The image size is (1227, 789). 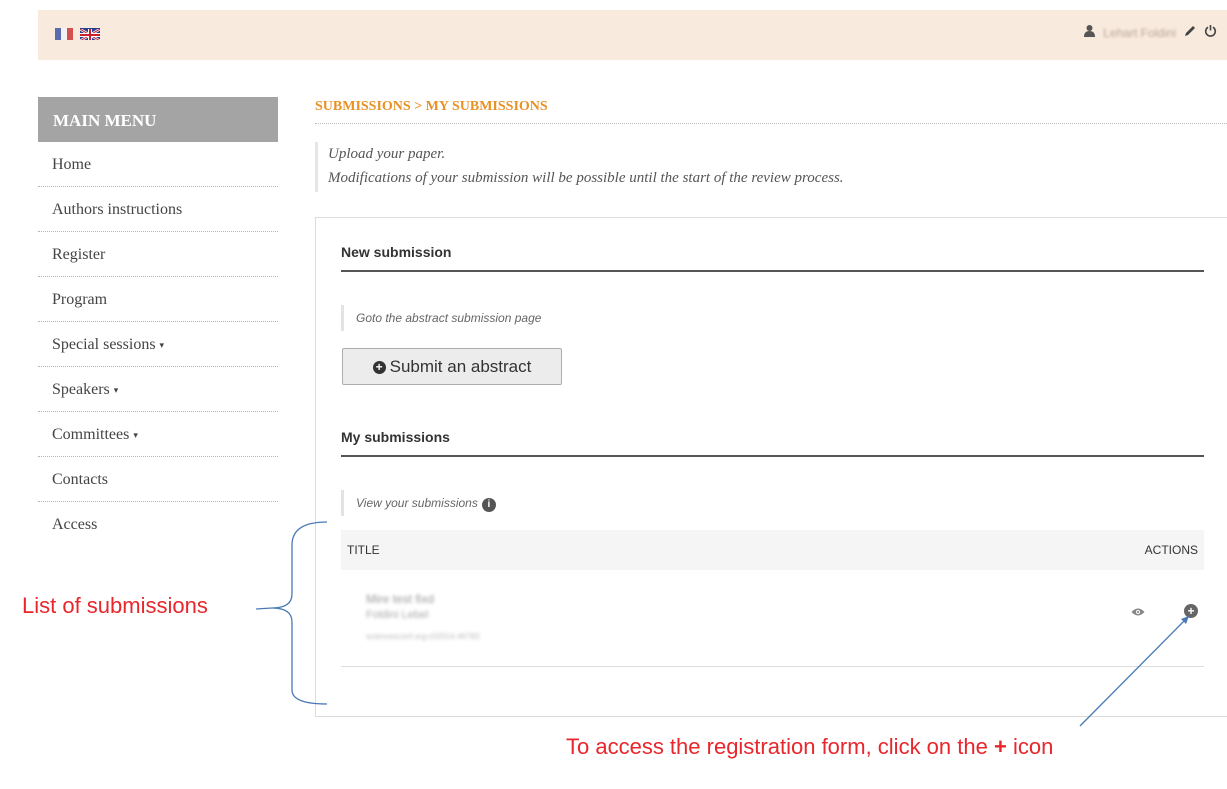 I want to click on user-name: Lehart Foldini, so click(x=1139, y=33).